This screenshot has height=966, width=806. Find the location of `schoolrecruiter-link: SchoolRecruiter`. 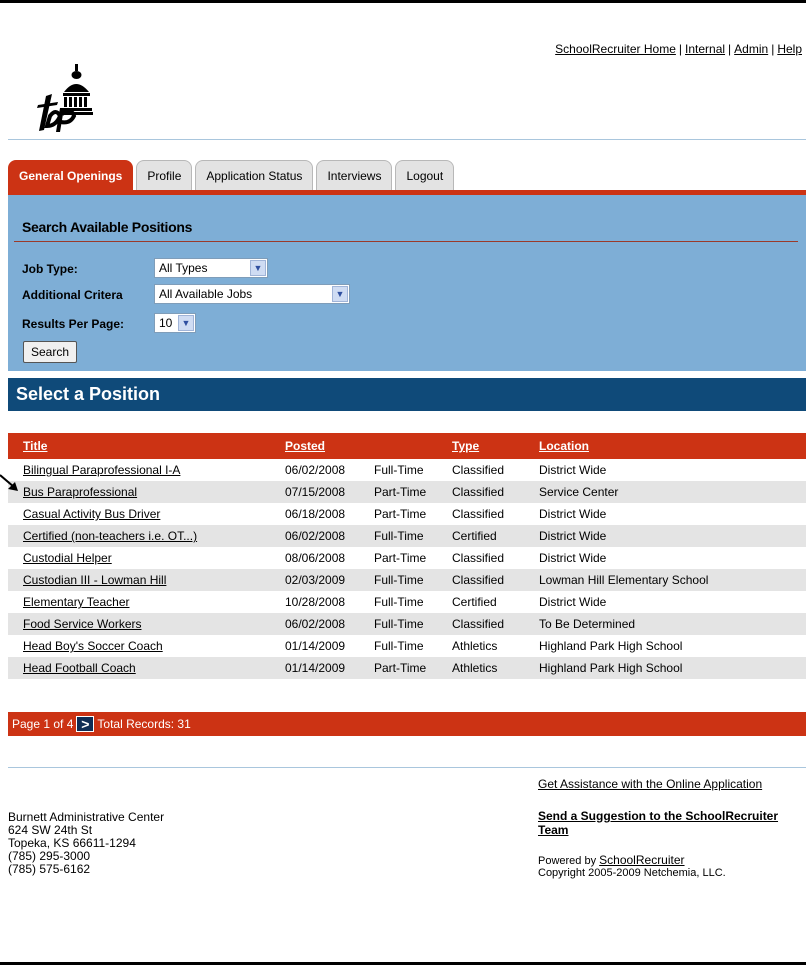

schoolrecruiter-link: SchoolRecruiter is located at coordinates (641, 860).